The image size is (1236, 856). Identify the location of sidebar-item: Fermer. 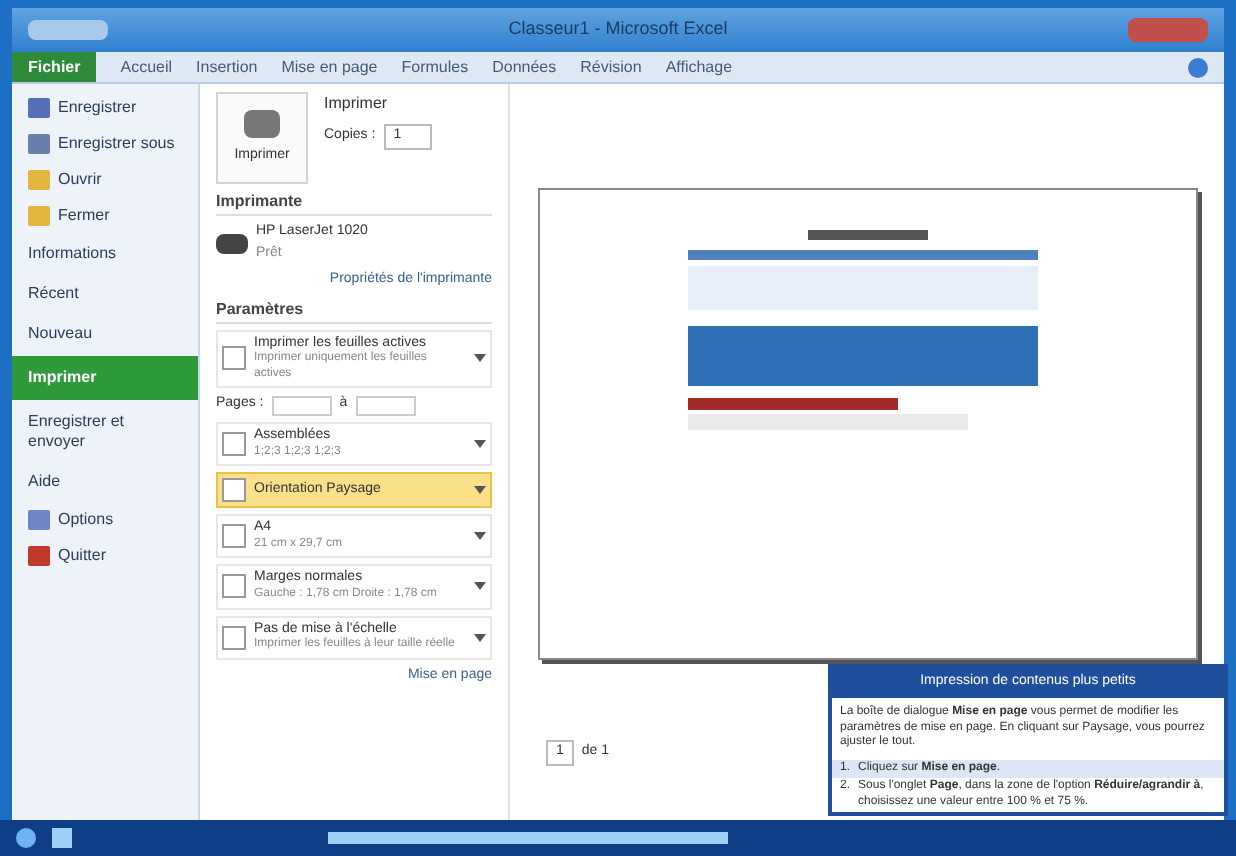
(105, 216).